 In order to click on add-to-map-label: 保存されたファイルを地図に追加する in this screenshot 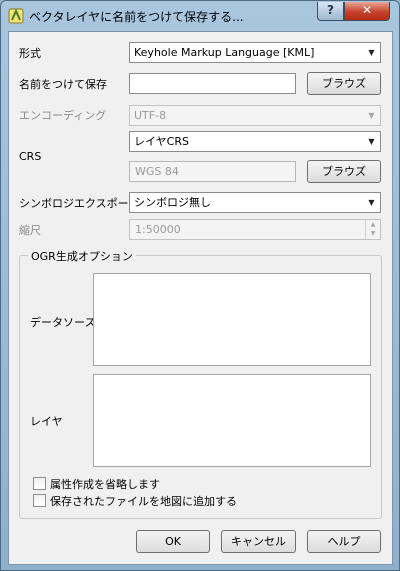, I will do `click(143, 501)`.